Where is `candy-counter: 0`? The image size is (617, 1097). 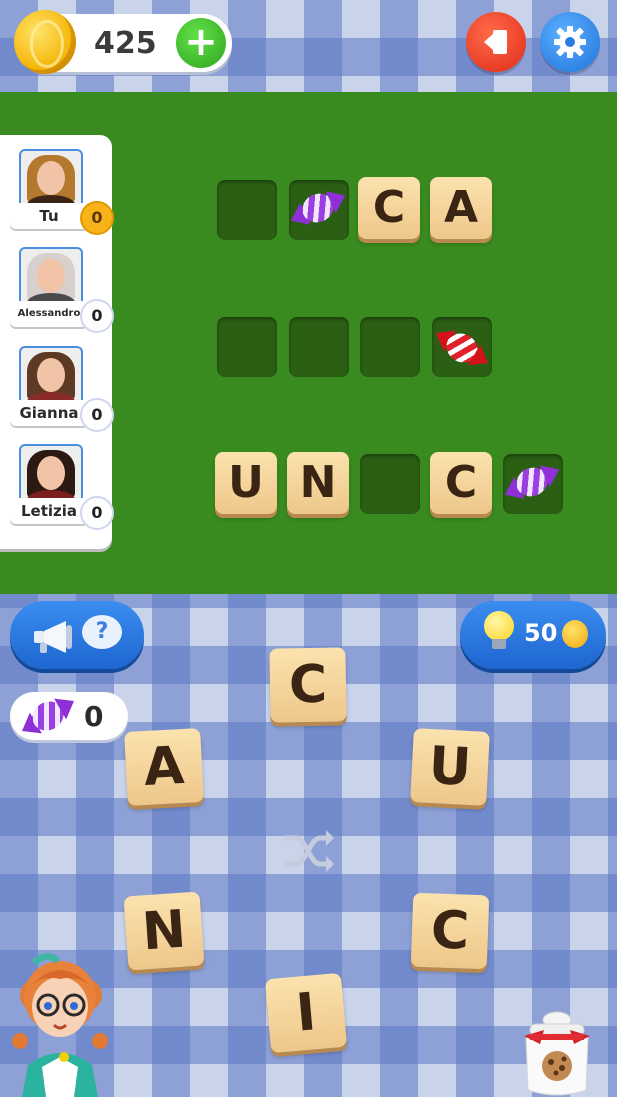 candy-counter: 0 is located at coordinates (69, 716).